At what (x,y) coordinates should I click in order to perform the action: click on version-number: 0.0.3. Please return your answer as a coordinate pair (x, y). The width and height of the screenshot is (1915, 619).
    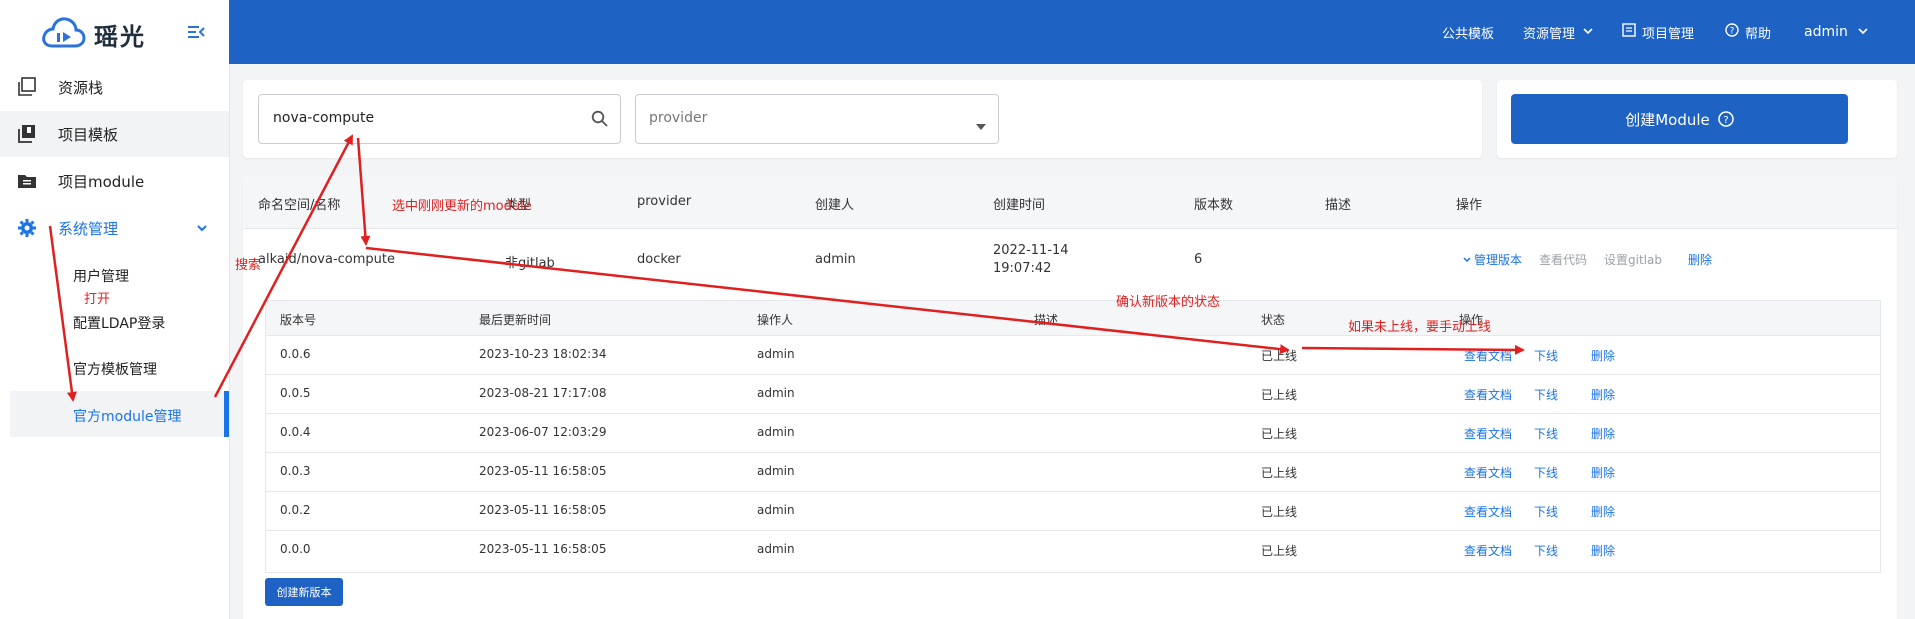
    Looking at the image, I should click on (295, 471).